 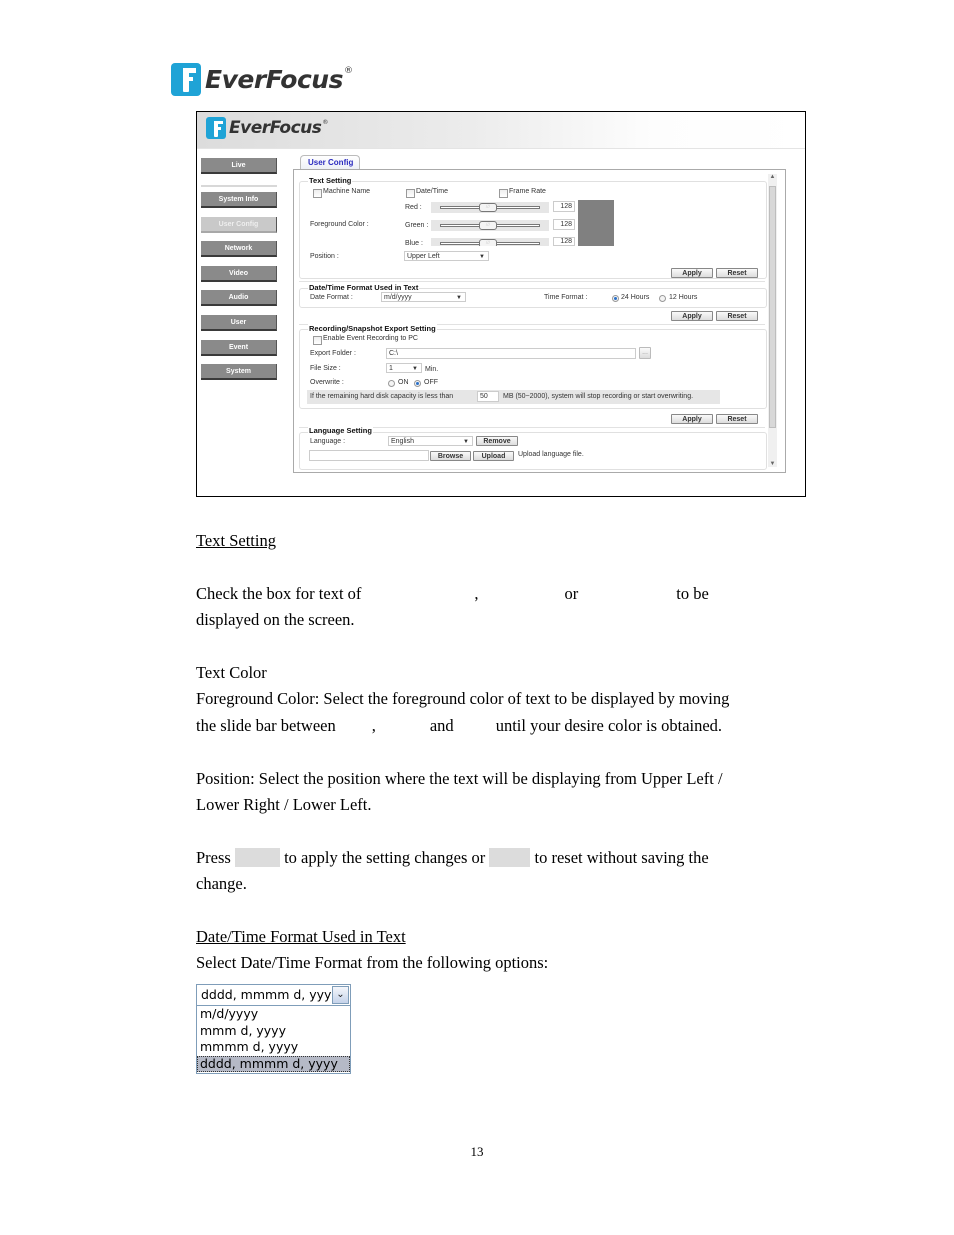 I want to click on radio-12-hours, so click(x=662, y=298).